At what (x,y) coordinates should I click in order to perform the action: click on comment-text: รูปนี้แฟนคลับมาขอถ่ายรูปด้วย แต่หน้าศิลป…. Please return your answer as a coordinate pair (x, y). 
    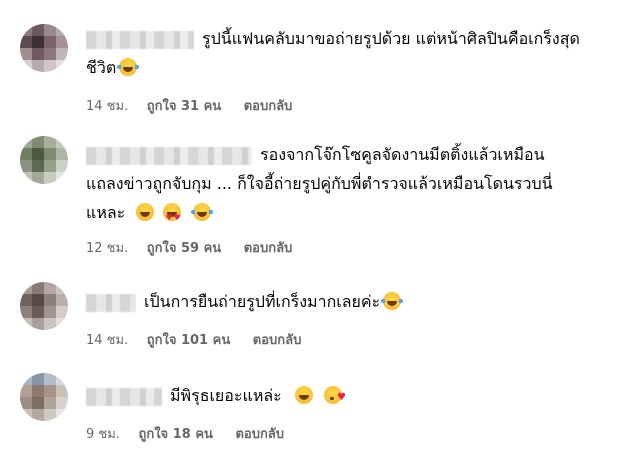
    Looking at the image, I should click on (358, 38).